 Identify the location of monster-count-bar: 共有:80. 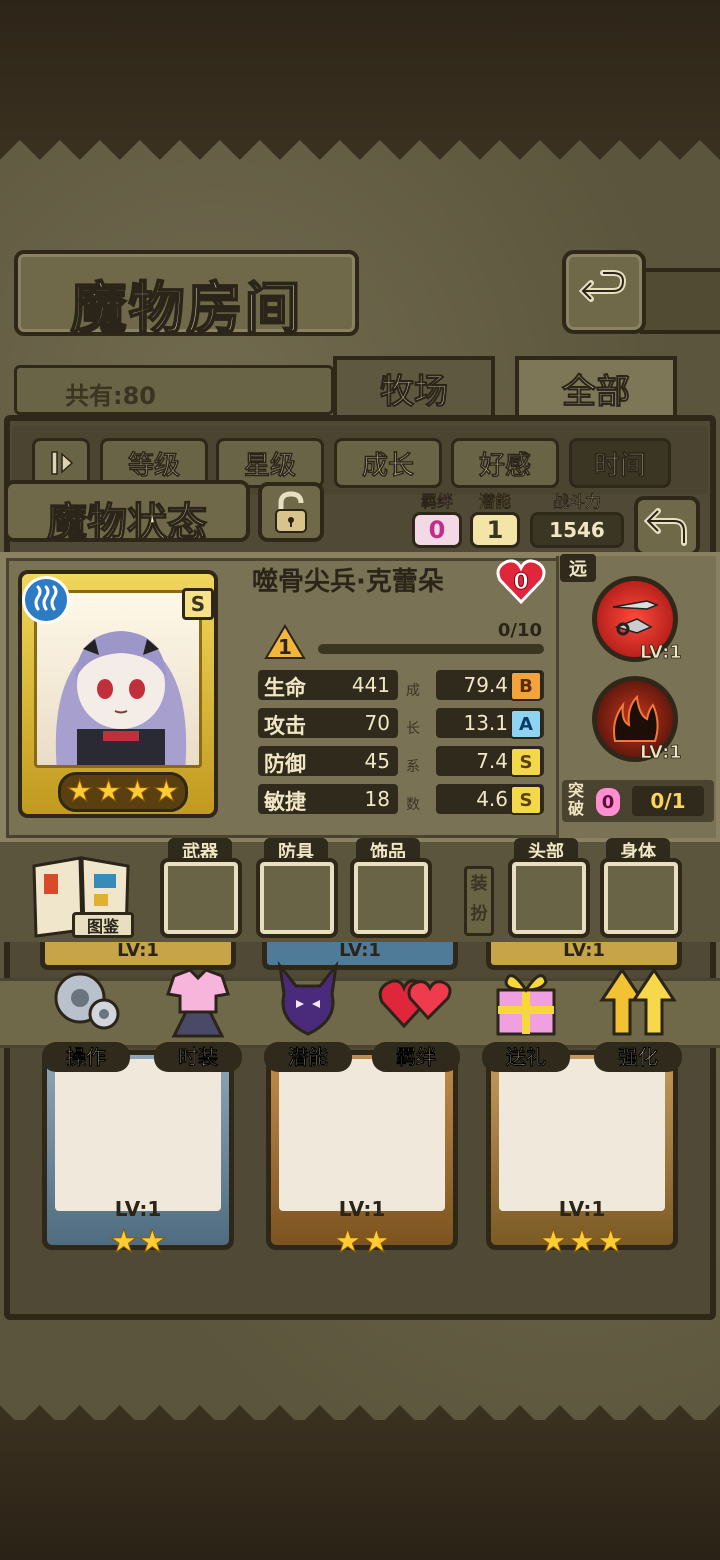
(174, 390).